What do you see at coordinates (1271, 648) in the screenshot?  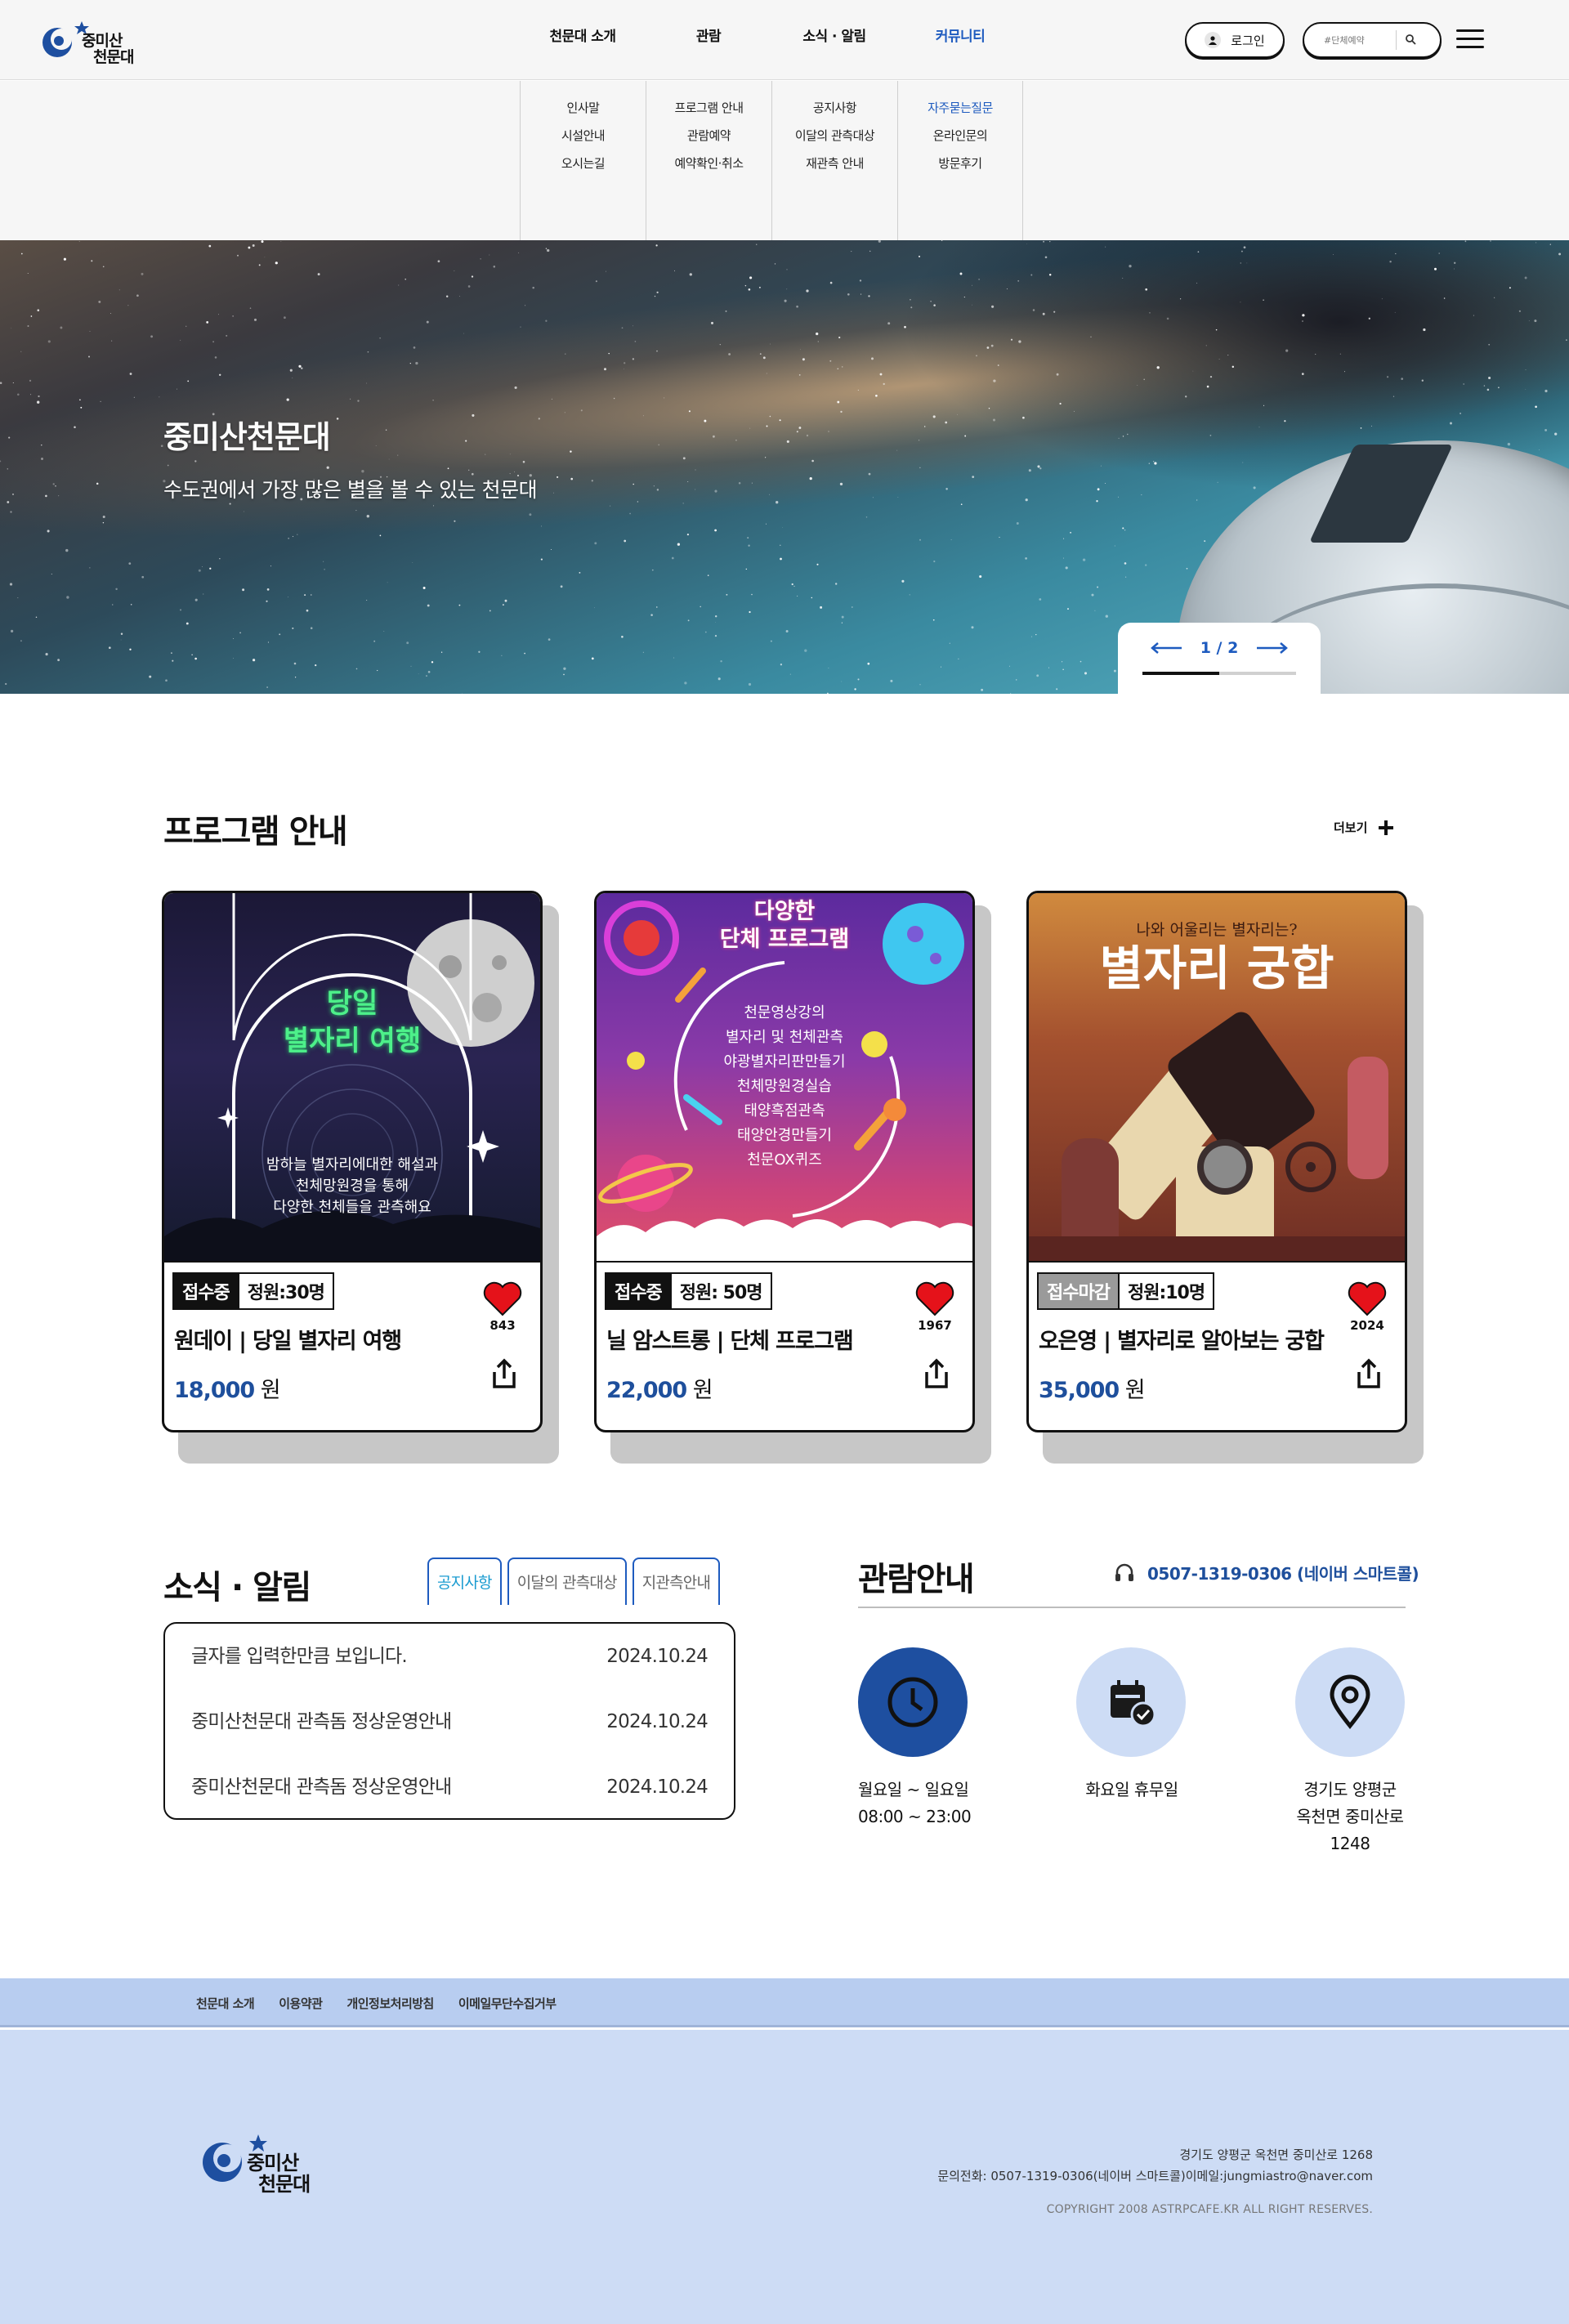 I see `arrow-right-icon` at bounding box center [1271, 648].